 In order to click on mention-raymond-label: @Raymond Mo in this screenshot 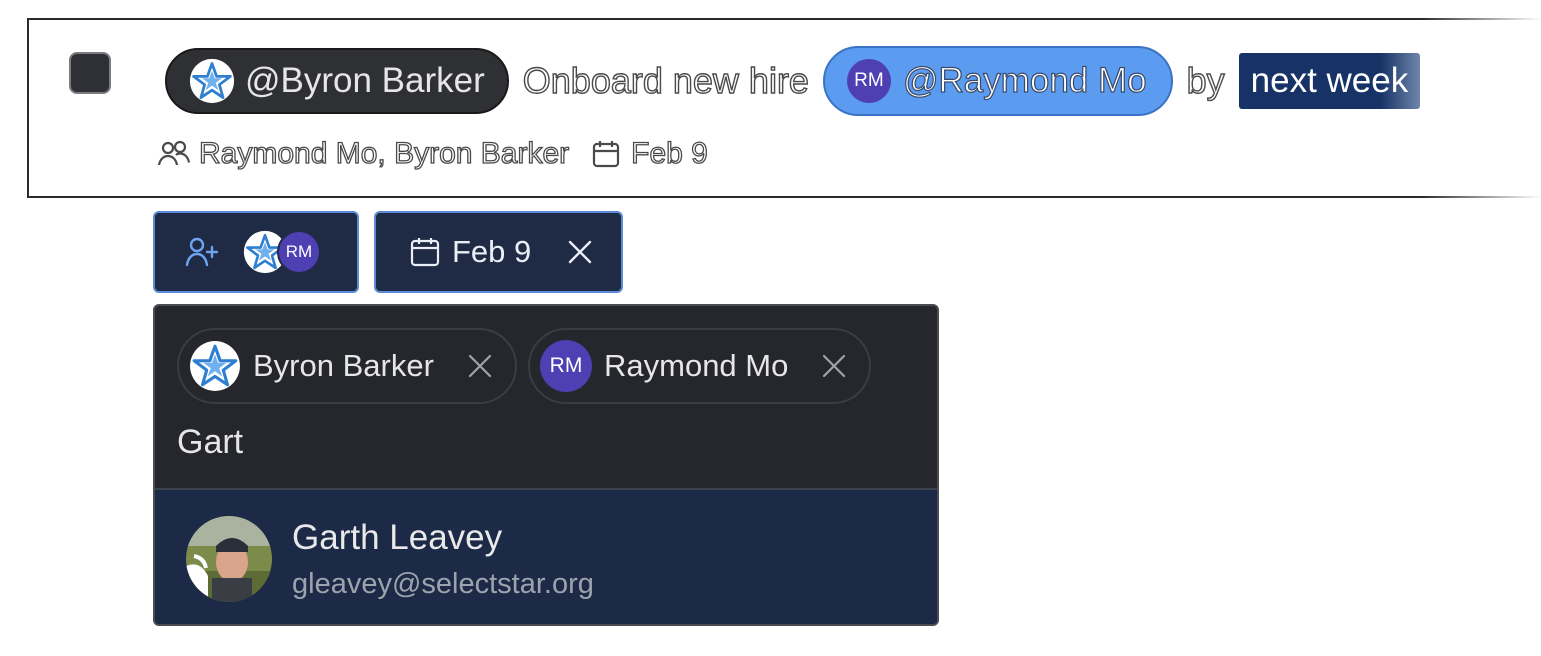, I will do `click(1024, 80)`.